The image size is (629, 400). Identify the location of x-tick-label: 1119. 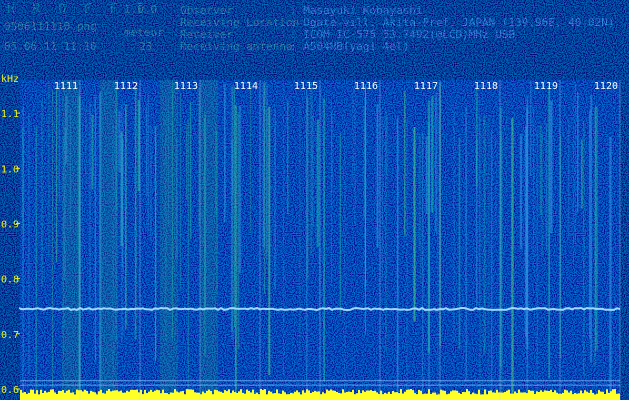
(546, 86).